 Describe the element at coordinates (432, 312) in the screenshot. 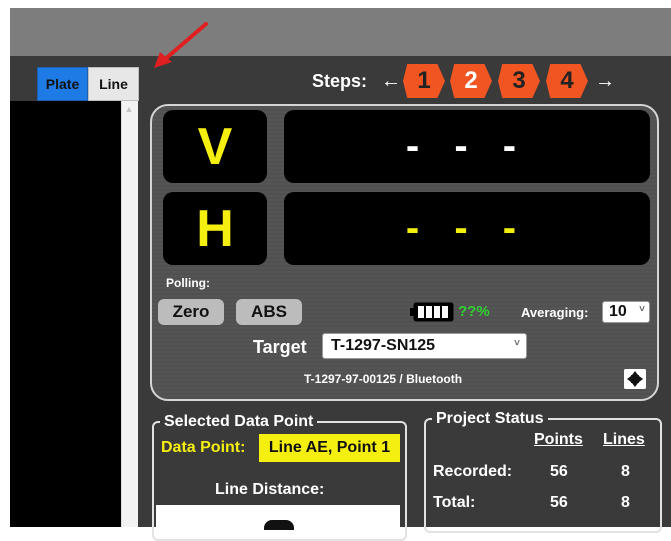

I see `battery-icon` at that location.